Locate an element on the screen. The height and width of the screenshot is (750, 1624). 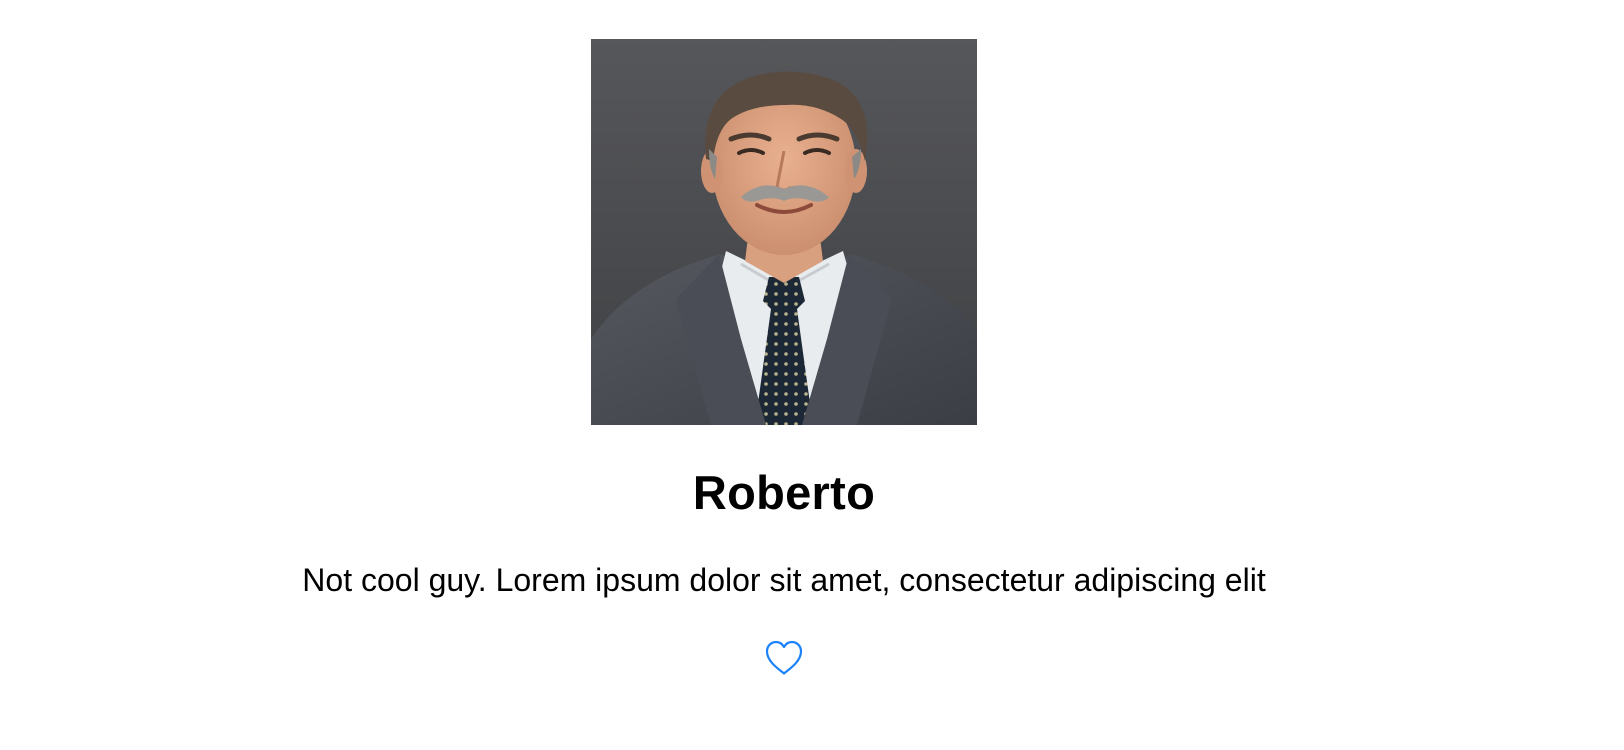
profile-name: Roberto is located at coordinates (784, 492).